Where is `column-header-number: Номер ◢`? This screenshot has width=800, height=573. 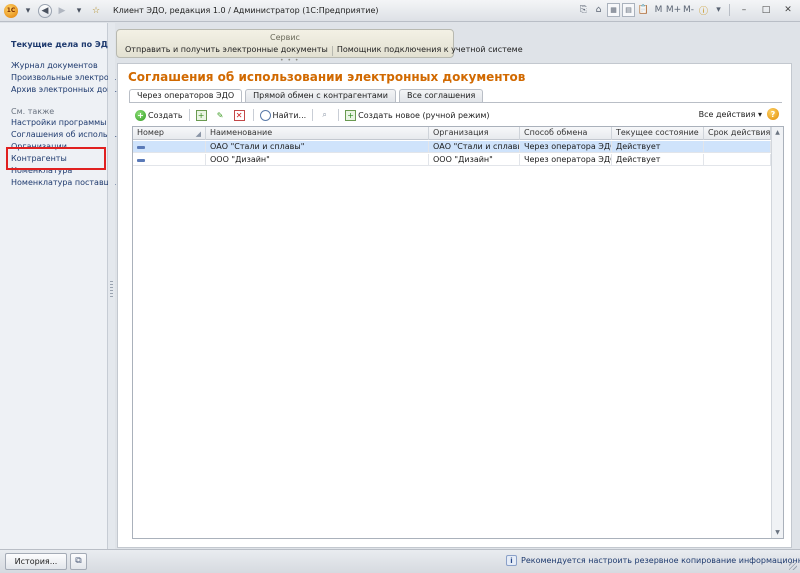
column-header-number: Номер ◢ is located at coordinates (169, 133).